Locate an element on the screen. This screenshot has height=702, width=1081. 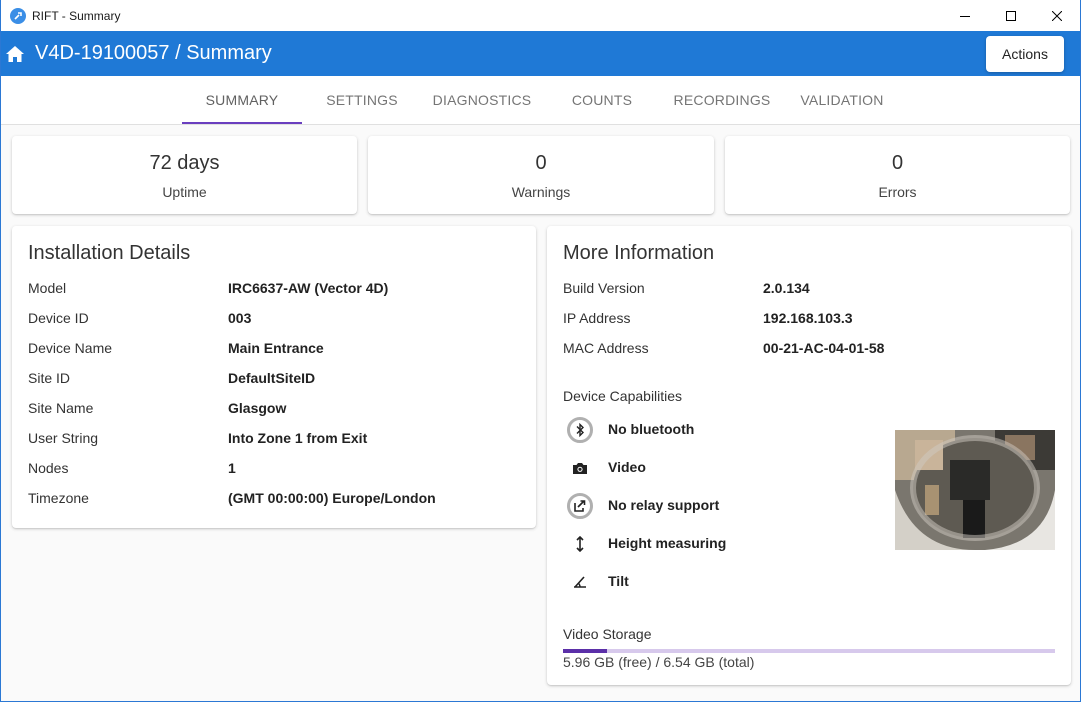
close-window-button is located at coordinates (1057, 15).